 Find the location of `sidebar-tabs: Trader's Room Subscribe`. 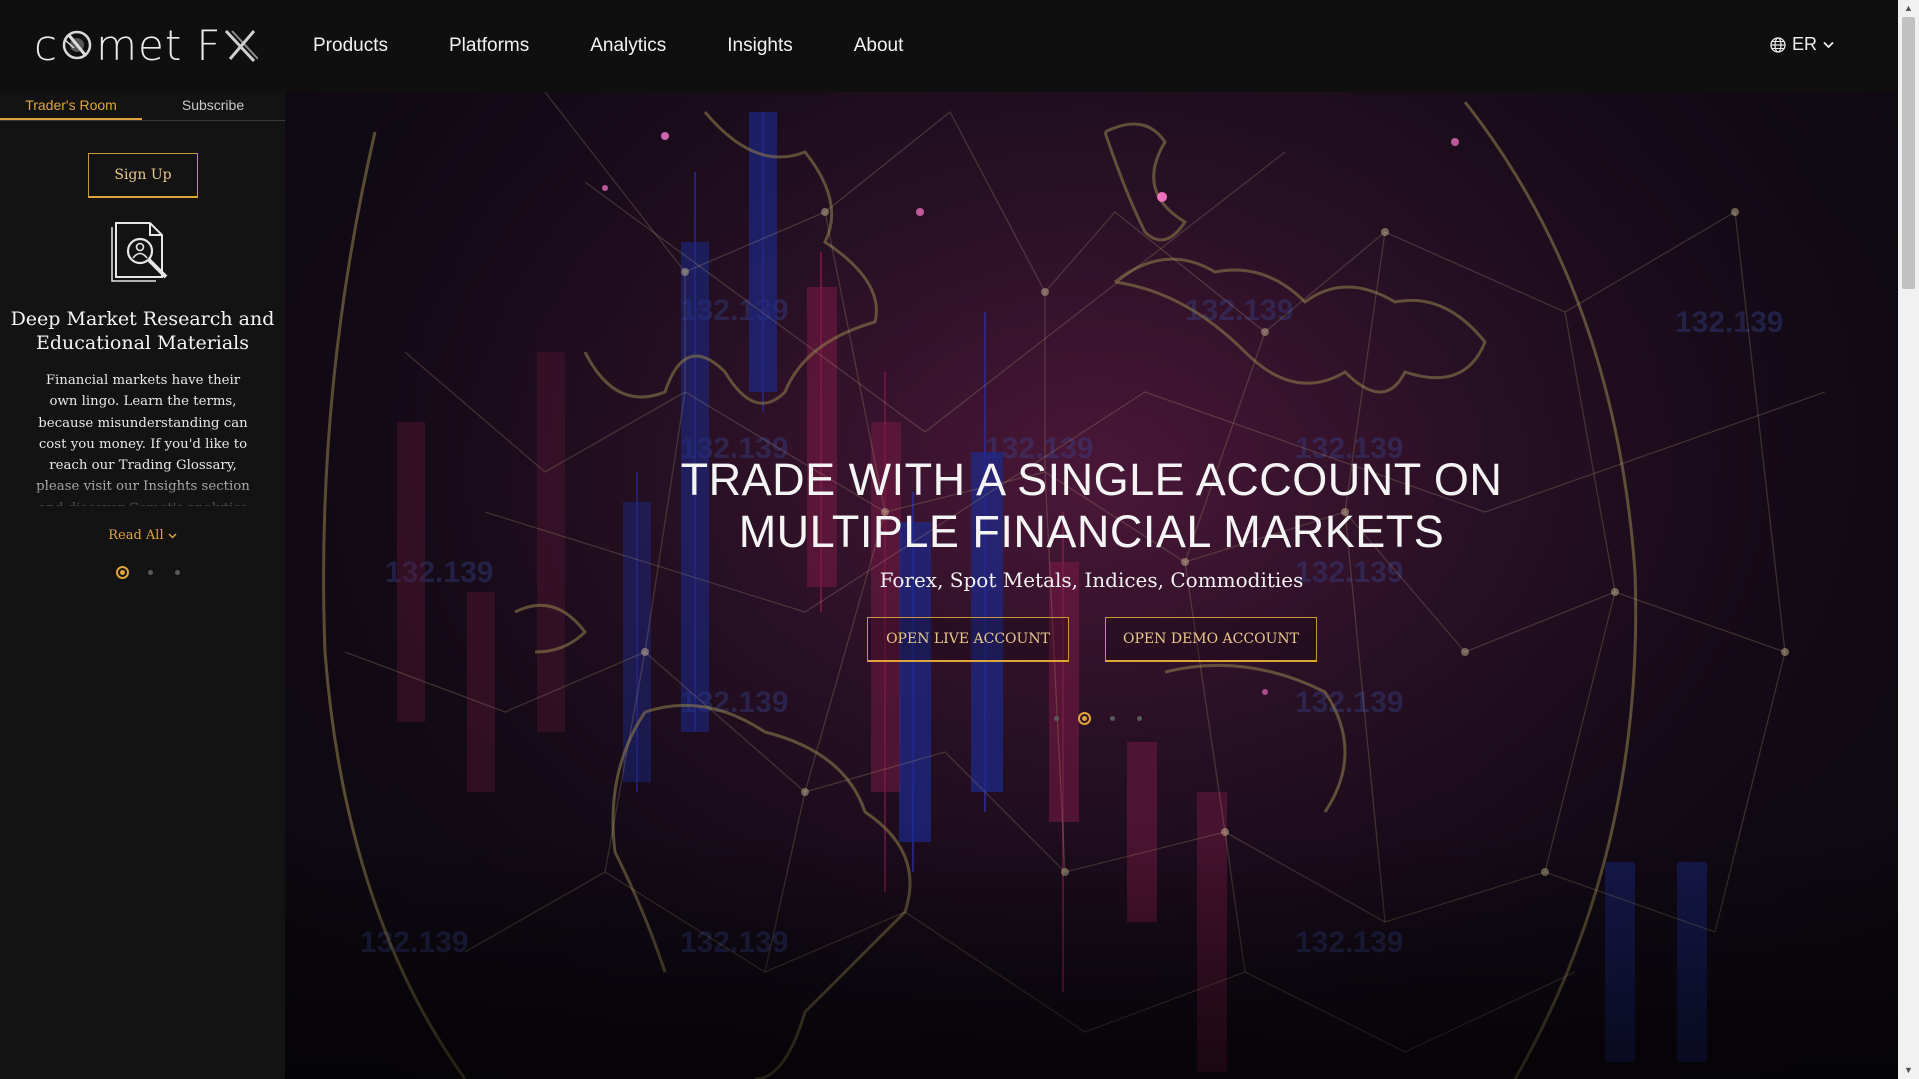

sidebar-tabs: Trader's Room Subscribe is located at coordinates (142, 106).